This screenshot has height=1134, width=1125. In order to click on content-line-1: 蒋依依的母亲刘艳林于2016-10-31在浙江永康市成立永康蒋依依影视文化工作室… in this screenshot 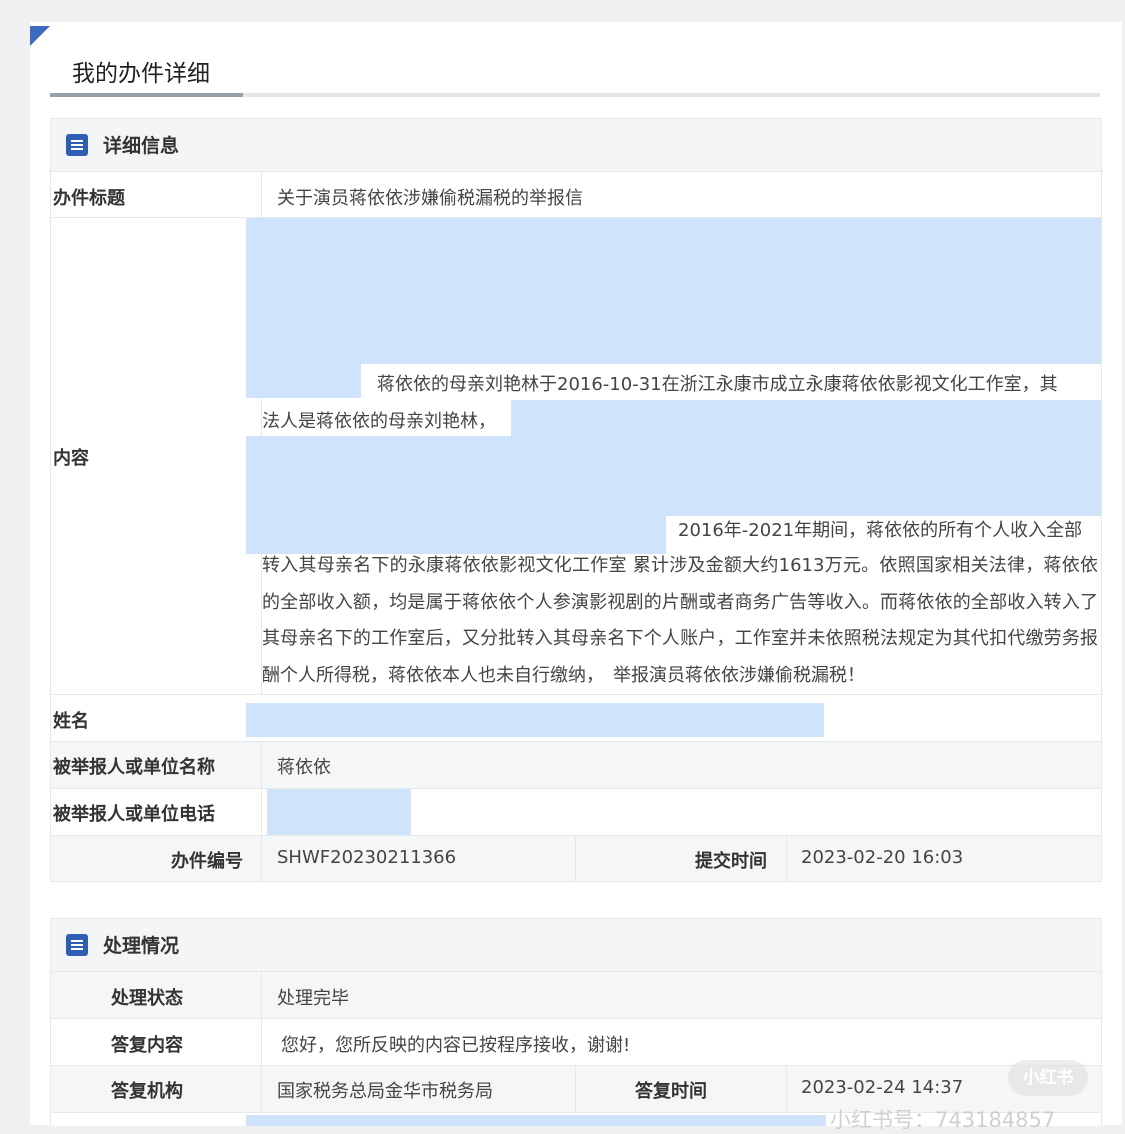, I will do `click(717, 384)`.